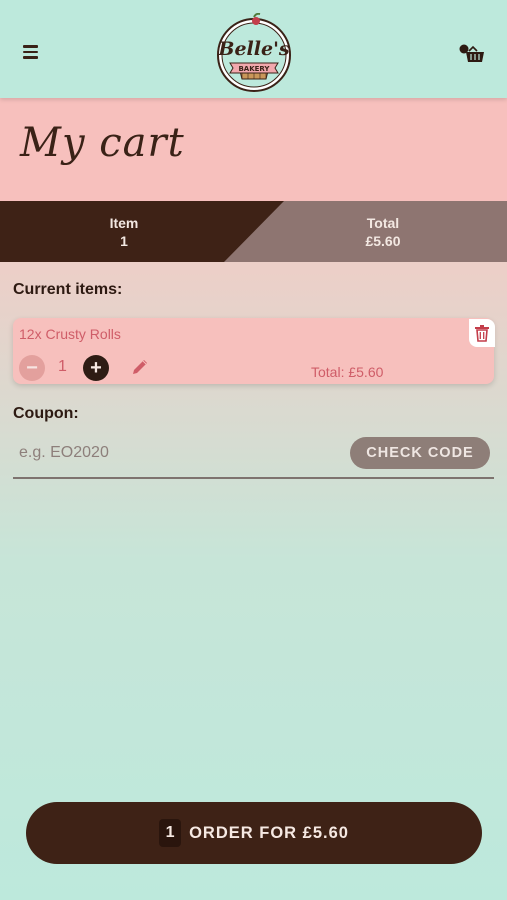  What do you see at coordinates (383, 232) in the screenshot?
I see `summary-total: Total £5.60` at bounding box center [383, 232].